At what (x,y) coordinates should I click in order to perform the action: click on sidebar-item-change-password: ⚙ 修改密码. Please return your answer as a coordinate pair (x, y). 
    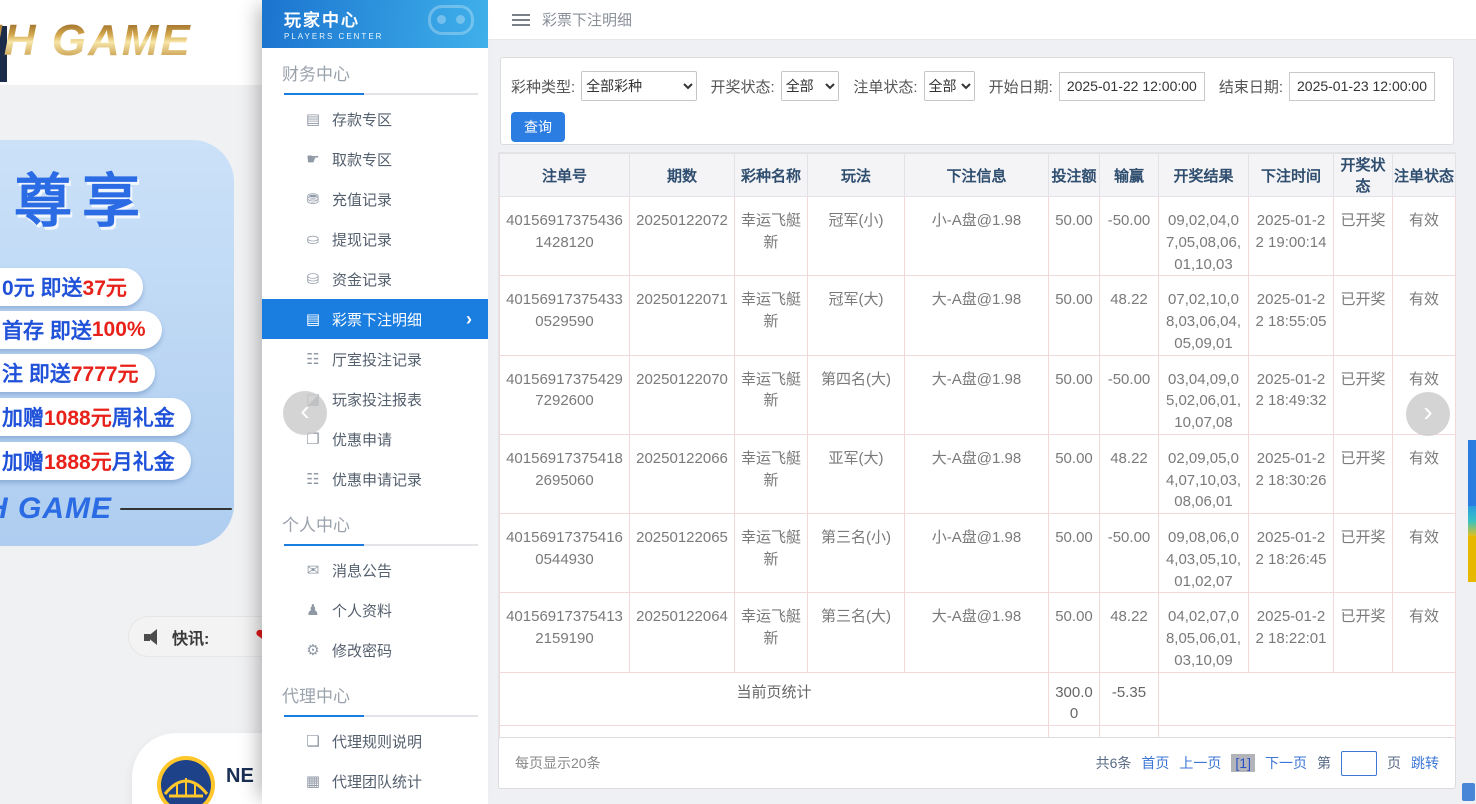
    Looking at the image, I should click on (375, 650).